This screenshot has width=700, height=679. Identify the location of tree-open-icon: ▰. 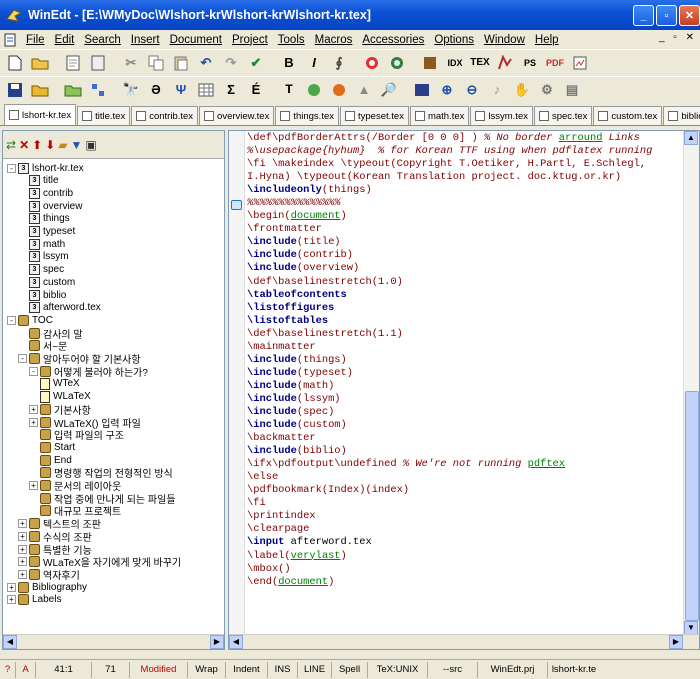
(62, 145).